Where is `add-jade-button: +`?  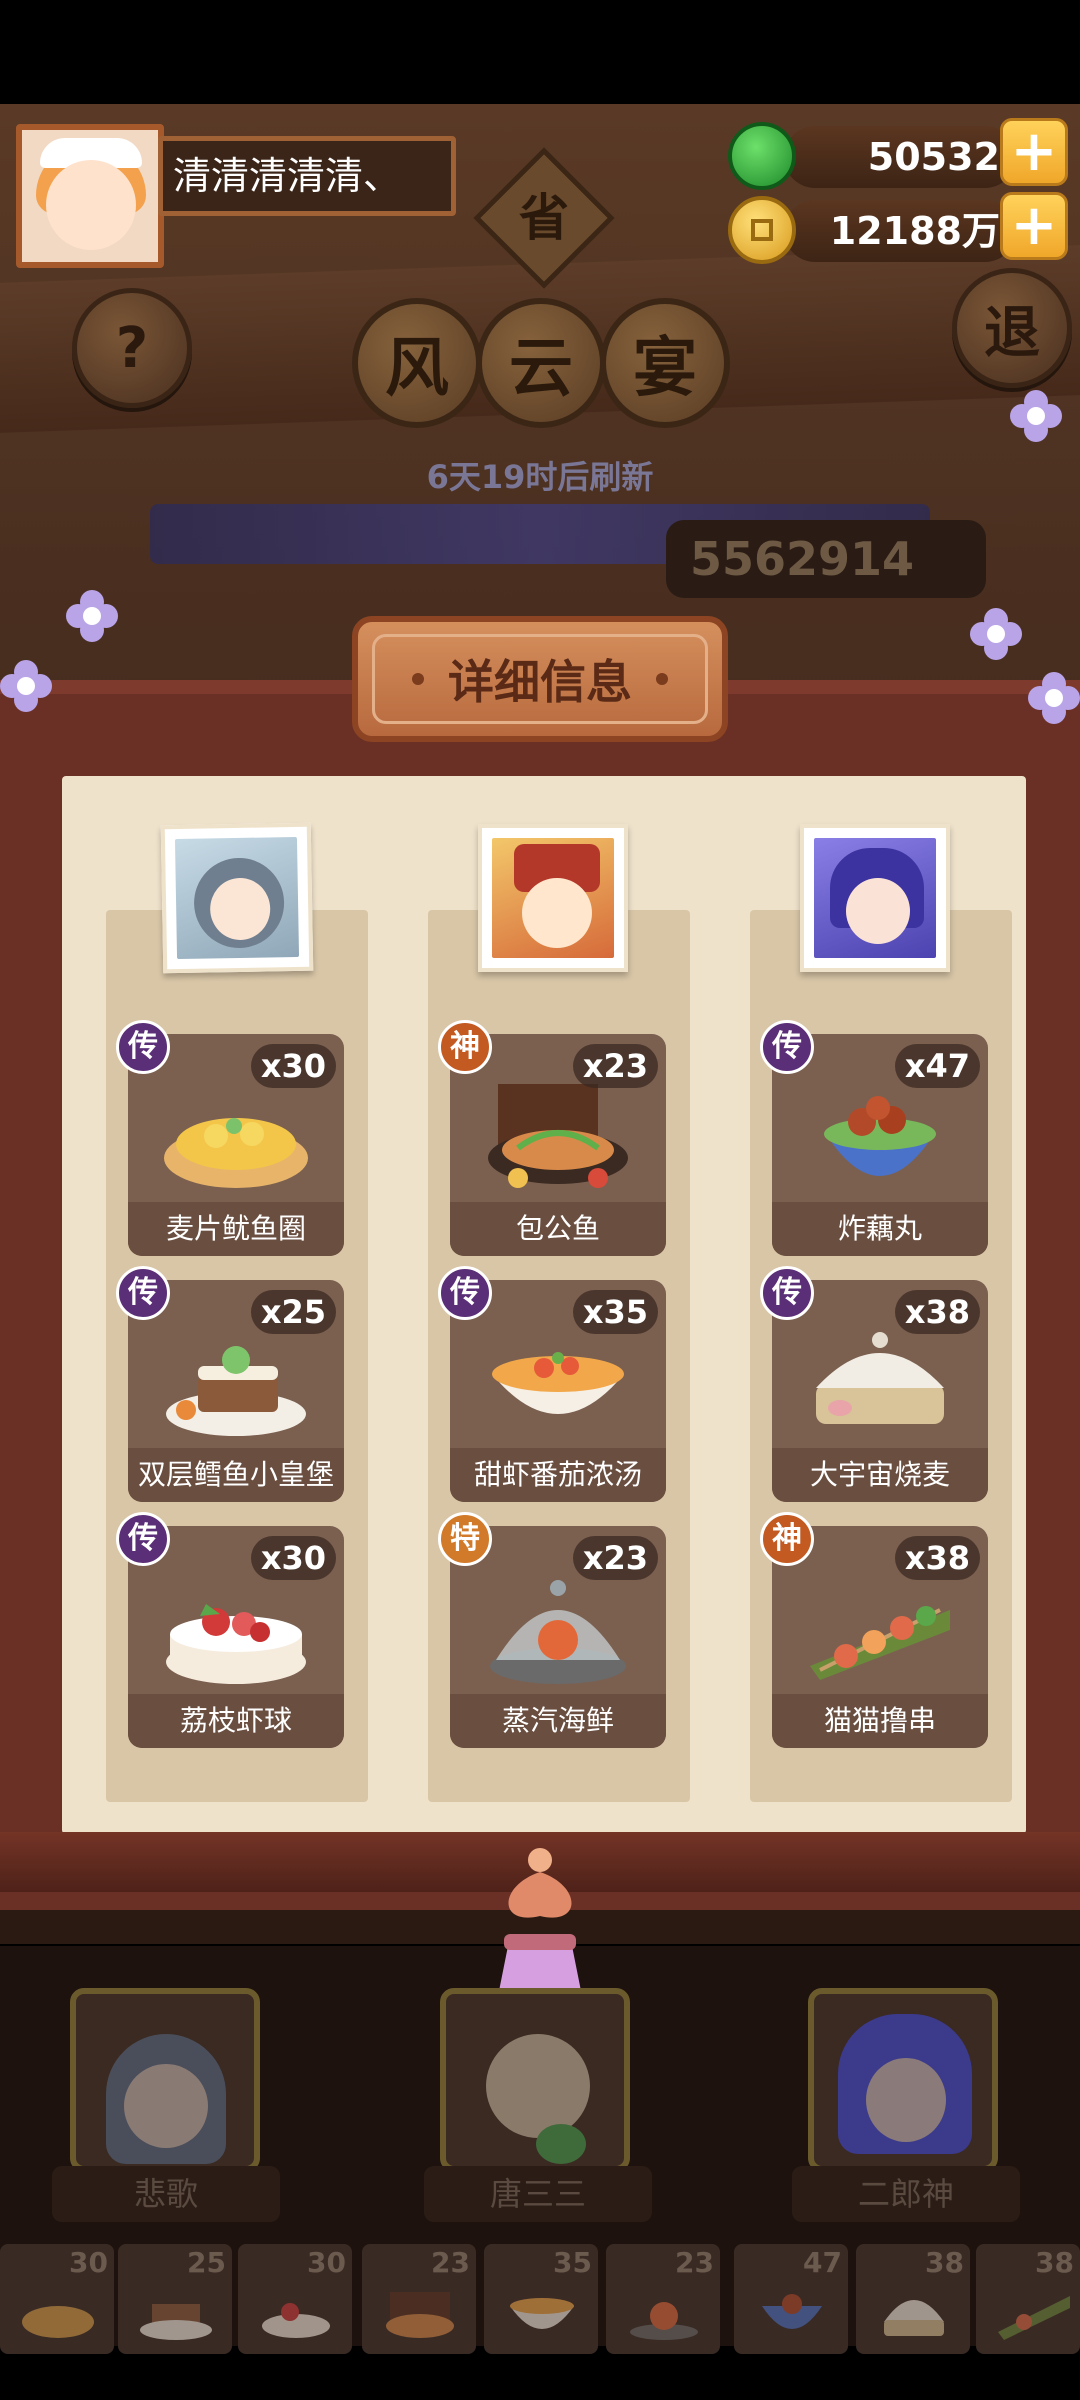 add-jade-button: + is located at coordinates (1034, 152).